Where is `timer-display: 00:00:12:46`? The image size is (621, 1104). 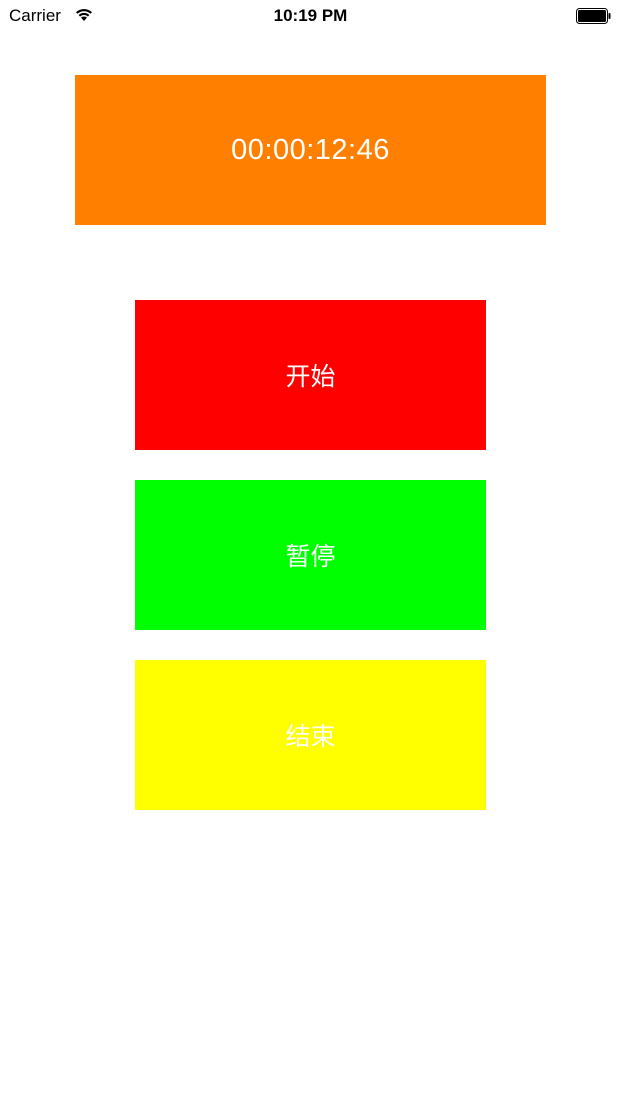 timer-display: 00:00:12:46 is located at coordinates (310, 150).